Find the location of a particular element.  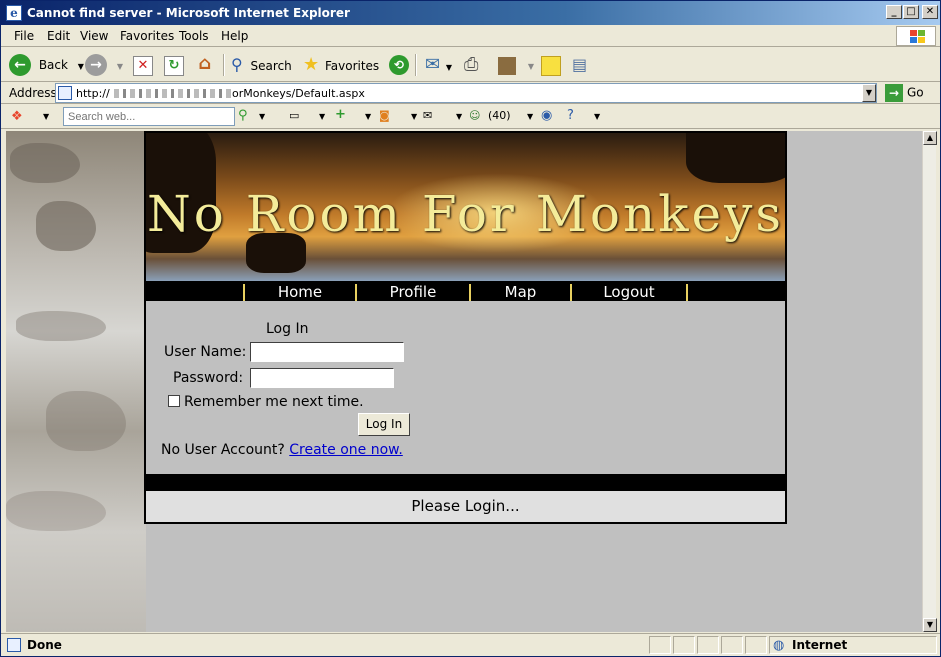

menu-edit: Edit is located at coordinates (58, 36).